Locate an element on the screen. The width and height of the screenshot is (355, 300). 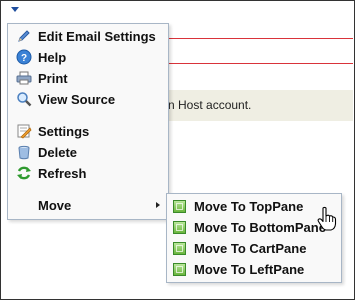
menu-item-refresh: Refresh is located at coordinates (88, 173).